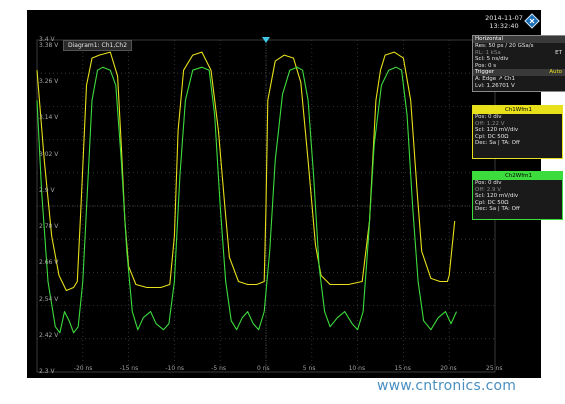 The width and height of the screenshot is (565, 404). I want to click on channel-1-offset: Off: 1.22 V, so click(490, 123).